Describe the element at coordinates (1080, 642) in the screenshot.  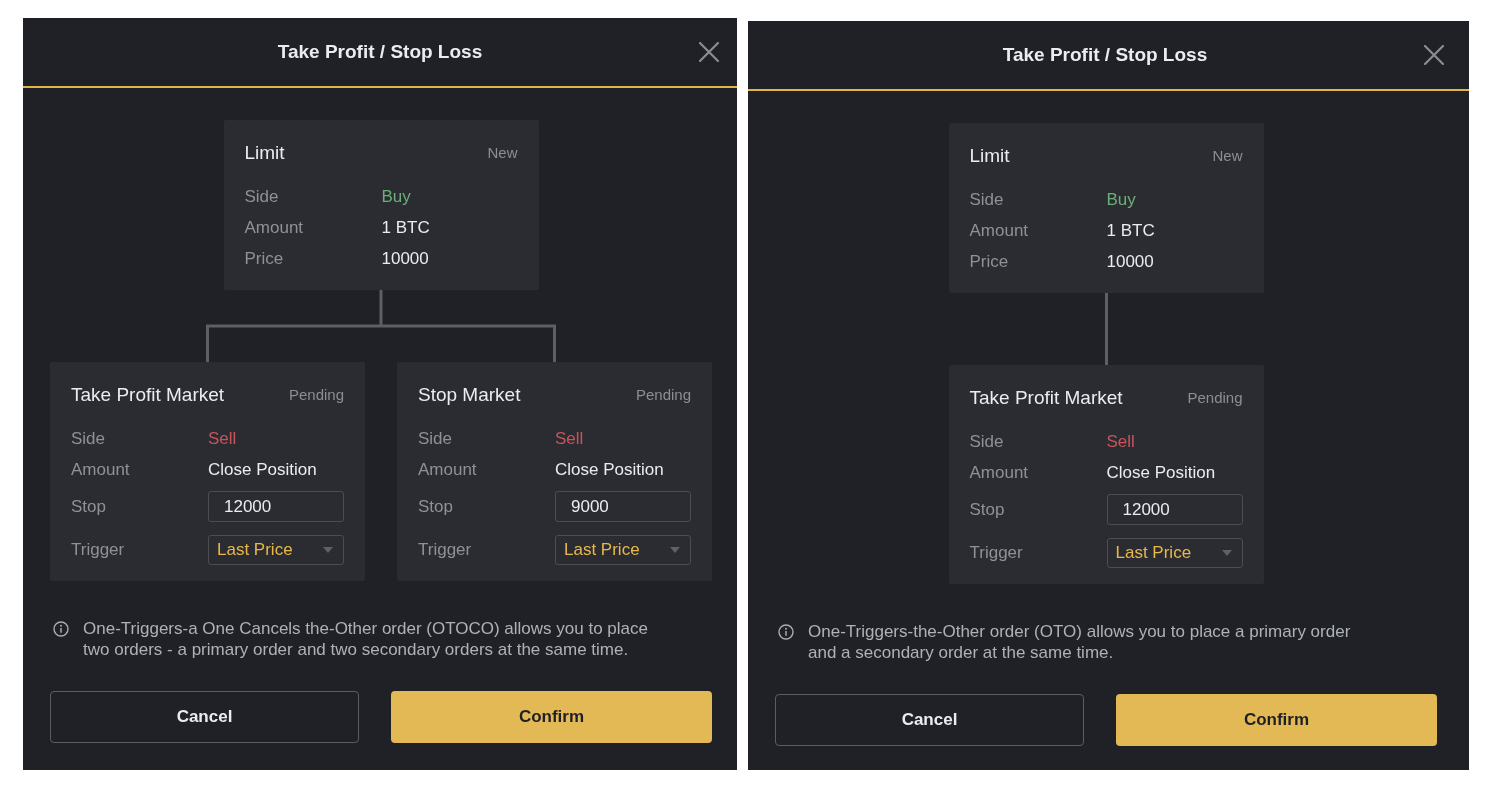
I see `info-text: One-Triggers-the-Other order (OTO) allows you to place a primary order and a secondary order at the same time.` at that location.